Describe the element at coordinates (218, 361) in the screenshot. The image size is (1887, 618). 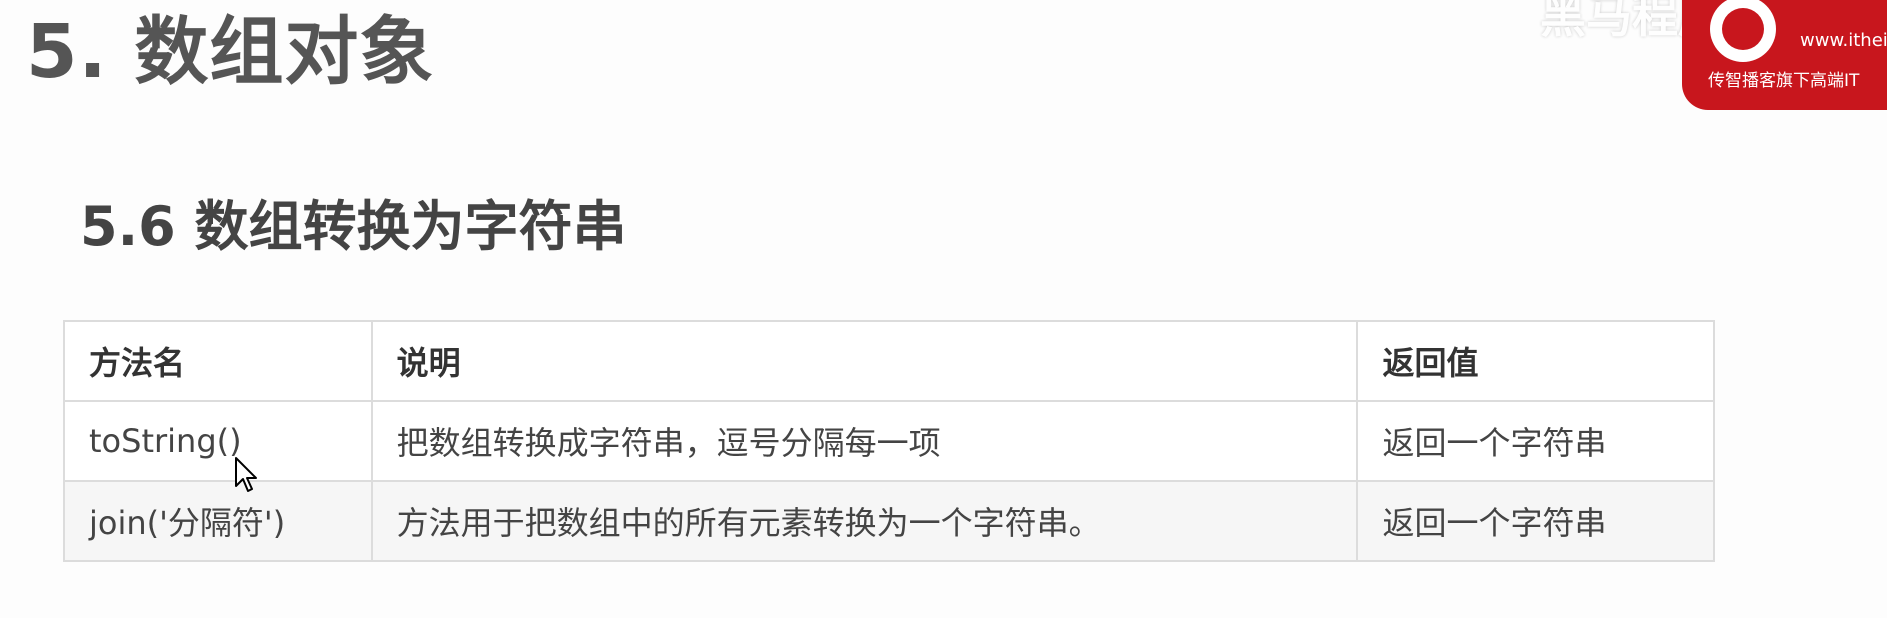
I see `header-method-name: 方法名` at that location.